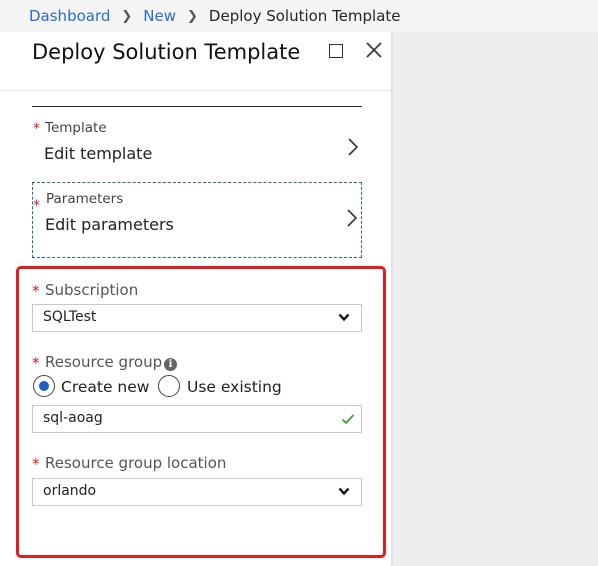 The image size is (598, 566). I want to click on template-value: Edit template, so click(98, 153).